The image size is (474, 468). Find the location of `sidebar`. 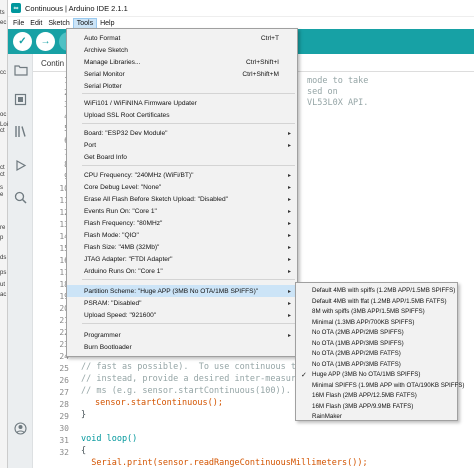

sidebar is located at coordinates (20, 261).